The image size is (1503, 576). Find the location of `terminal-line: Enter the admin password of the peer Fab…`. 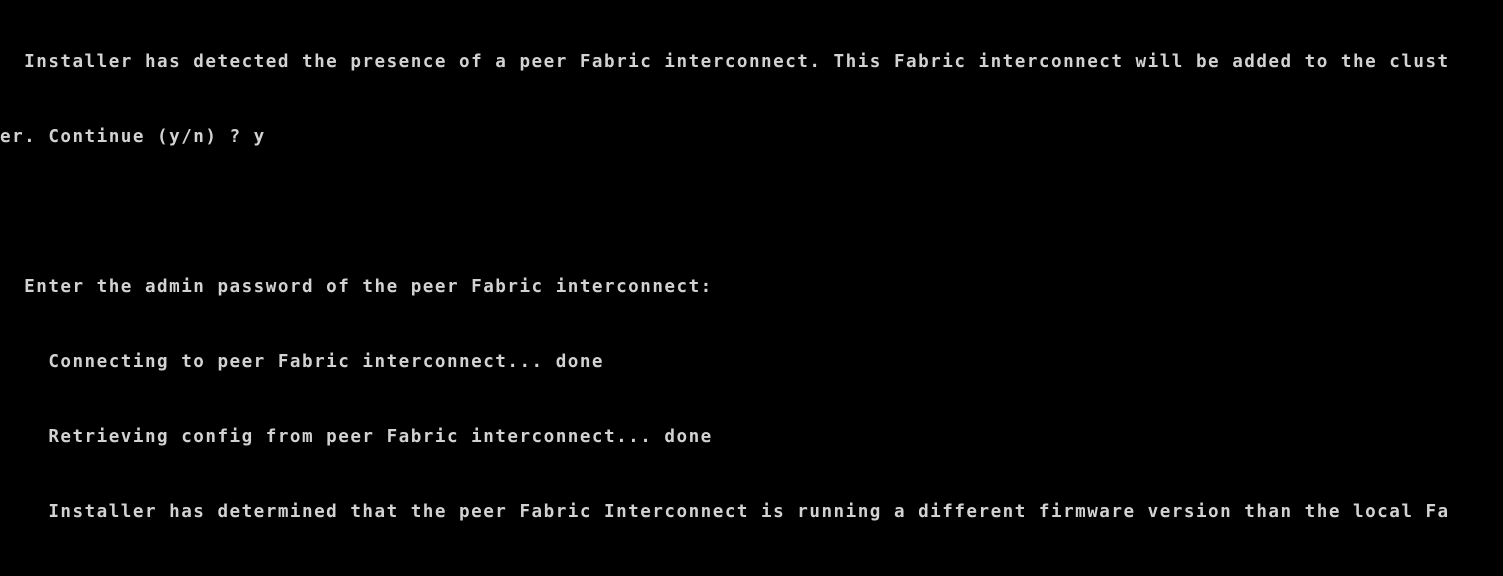

terminal-line: Enter the admin password of the peer Fab… is located at coordinates (356, 287).